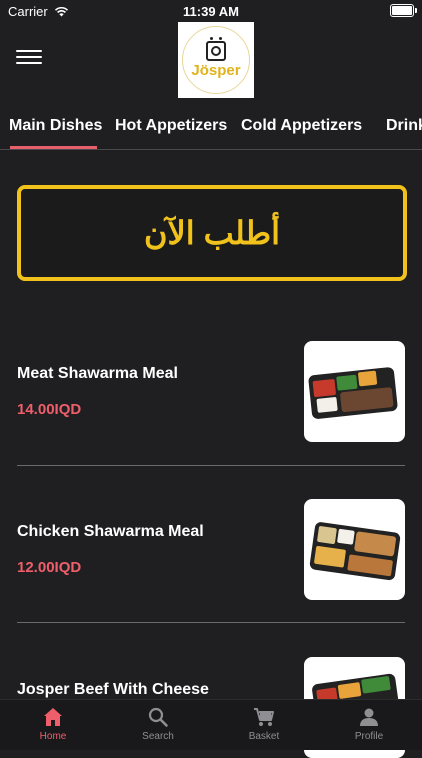  Describe the element at coordinates (158, 736) in the screenshot. I see `nav-search-label: Search` at that location.